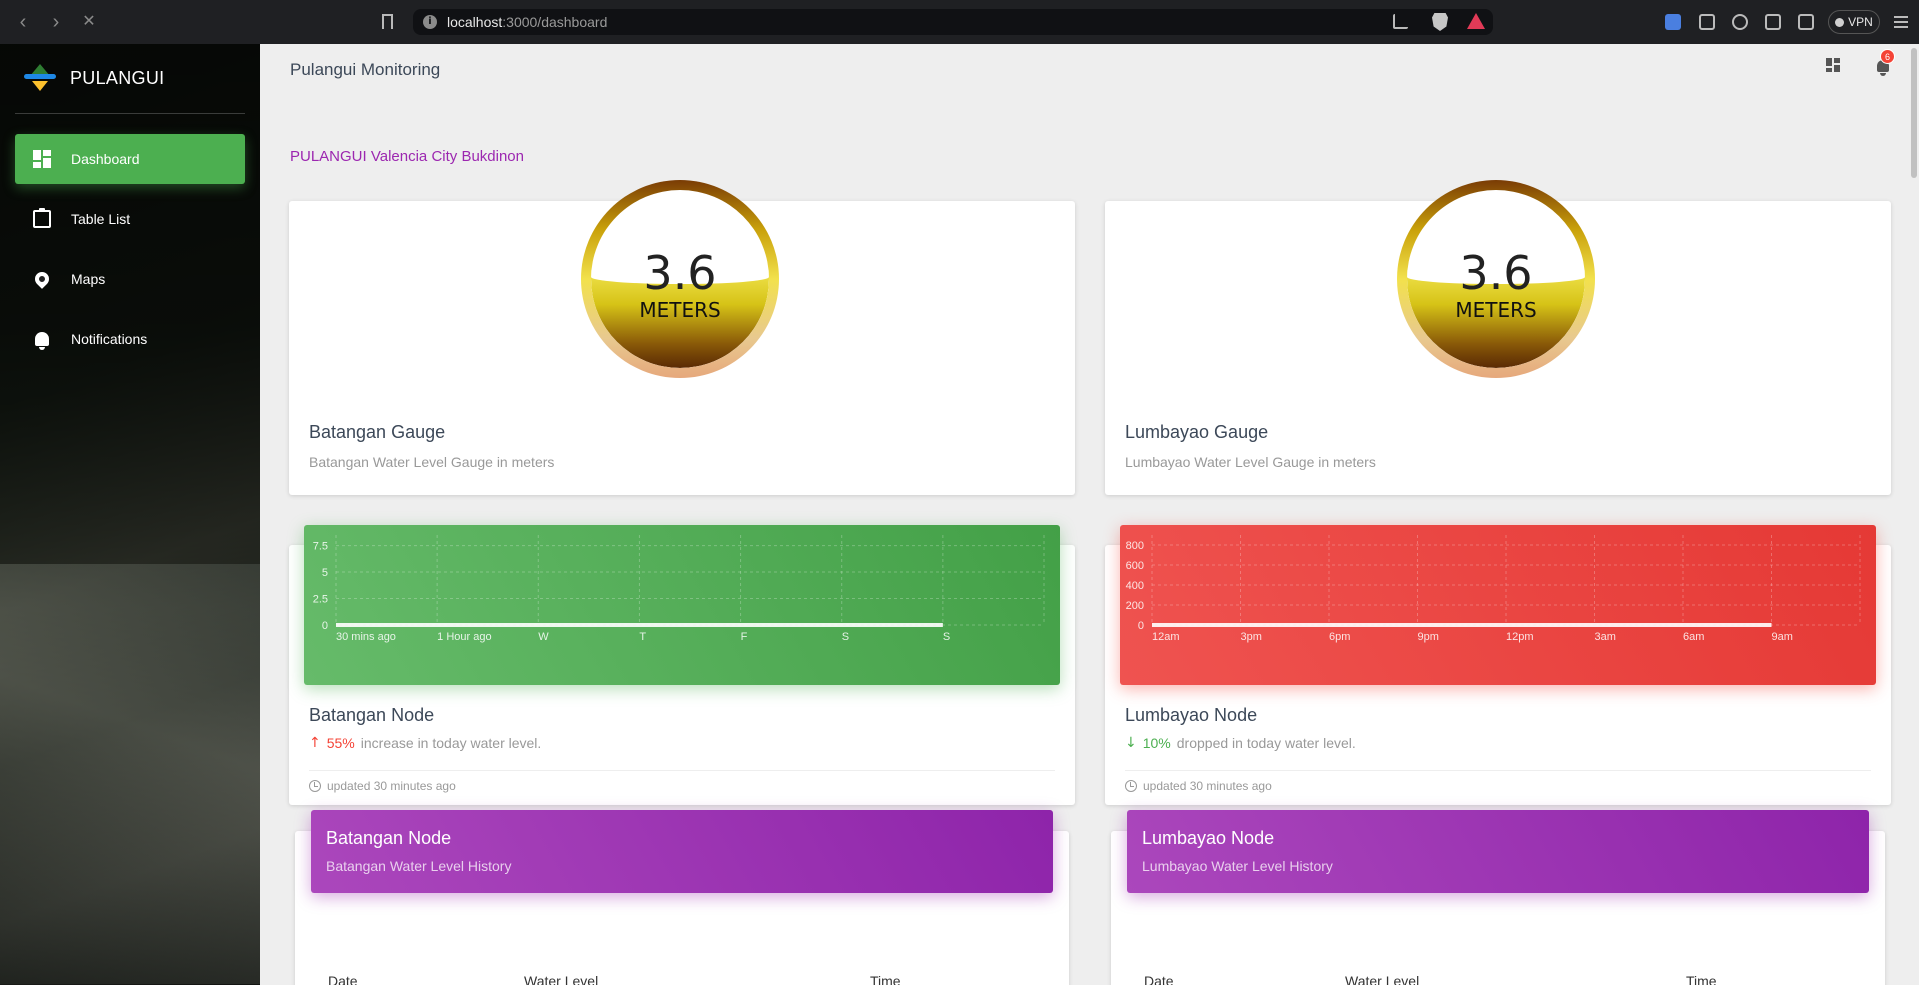 The width and height of the screenshot is (1919, 985). What do you see at coordinates (1135, 586) in the screenshot?
I see `y-tick-label: 400` at bounding box center [1135, 586].